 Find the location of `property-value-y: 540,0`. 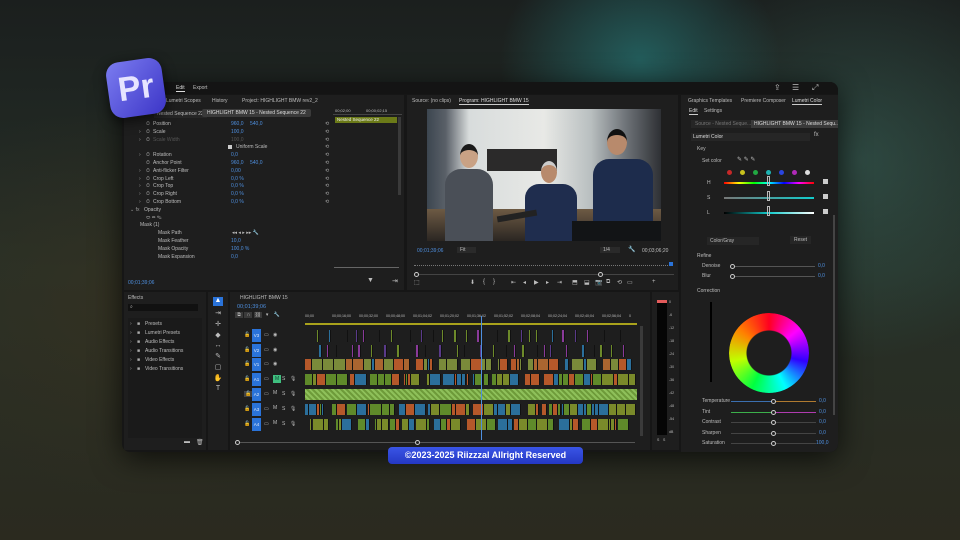

property-value-y: 540,0 is located at coordinates (256, 124).